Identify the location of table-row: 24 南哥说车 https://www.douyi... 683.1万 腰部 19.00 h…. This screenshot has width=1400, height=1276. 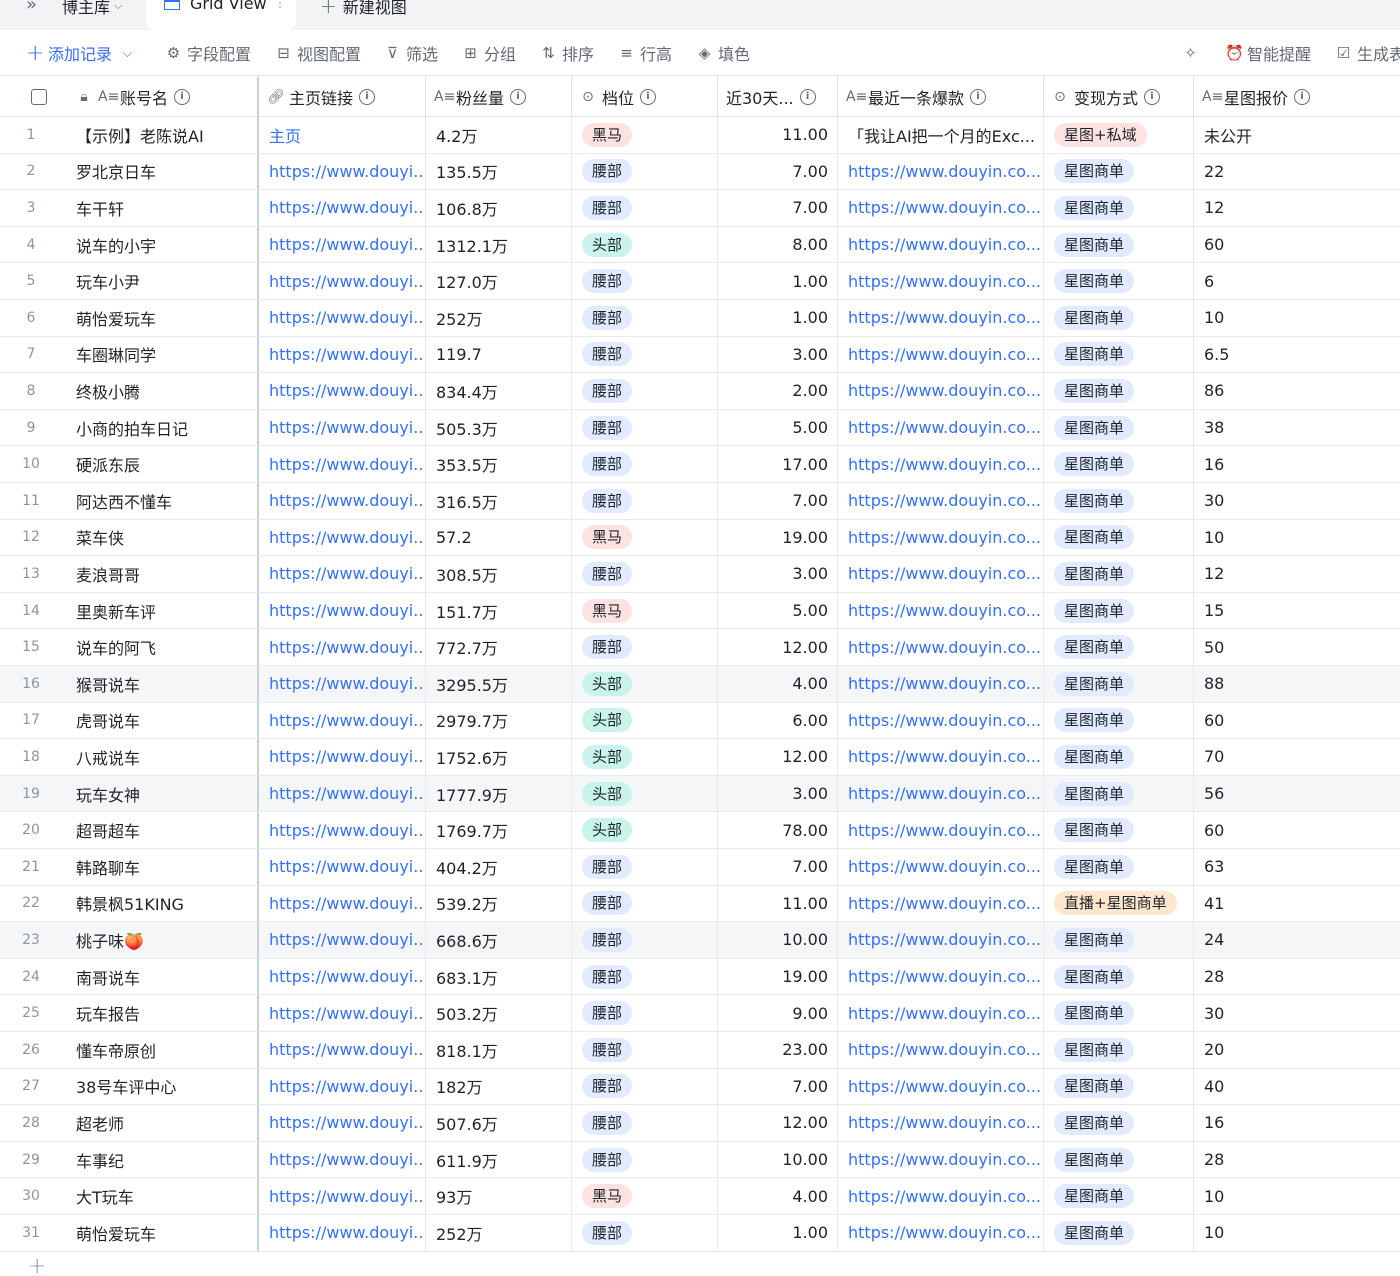
(700, 977).